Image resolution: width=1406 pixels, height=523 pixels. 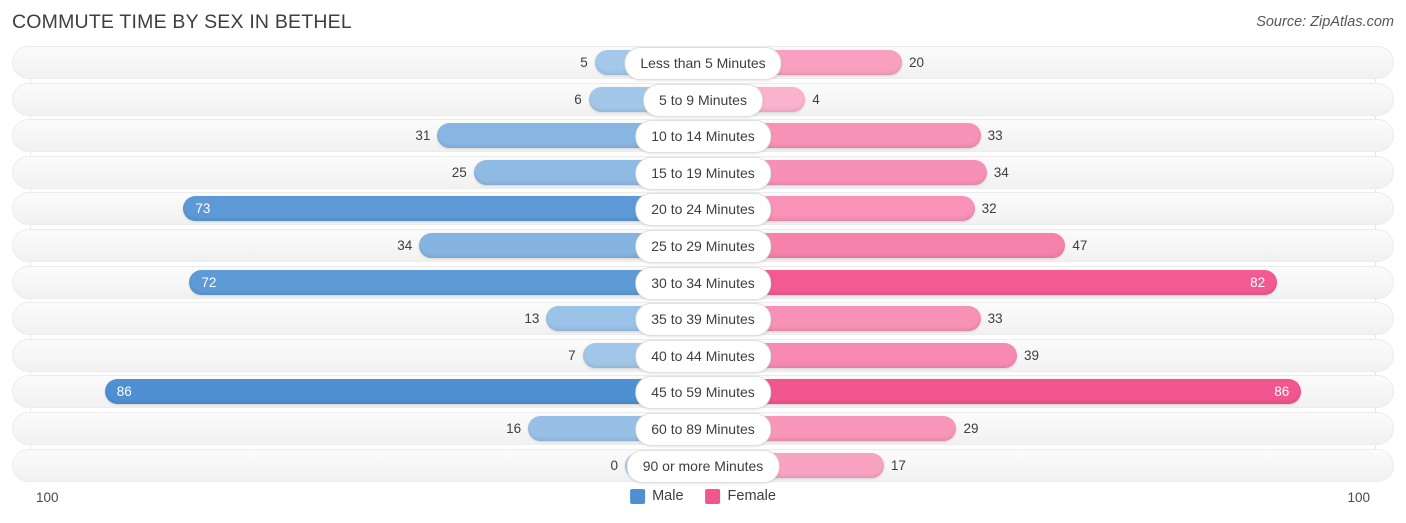 I want to click on axis-label-right-max: 100, so click(x=1358, y=497).